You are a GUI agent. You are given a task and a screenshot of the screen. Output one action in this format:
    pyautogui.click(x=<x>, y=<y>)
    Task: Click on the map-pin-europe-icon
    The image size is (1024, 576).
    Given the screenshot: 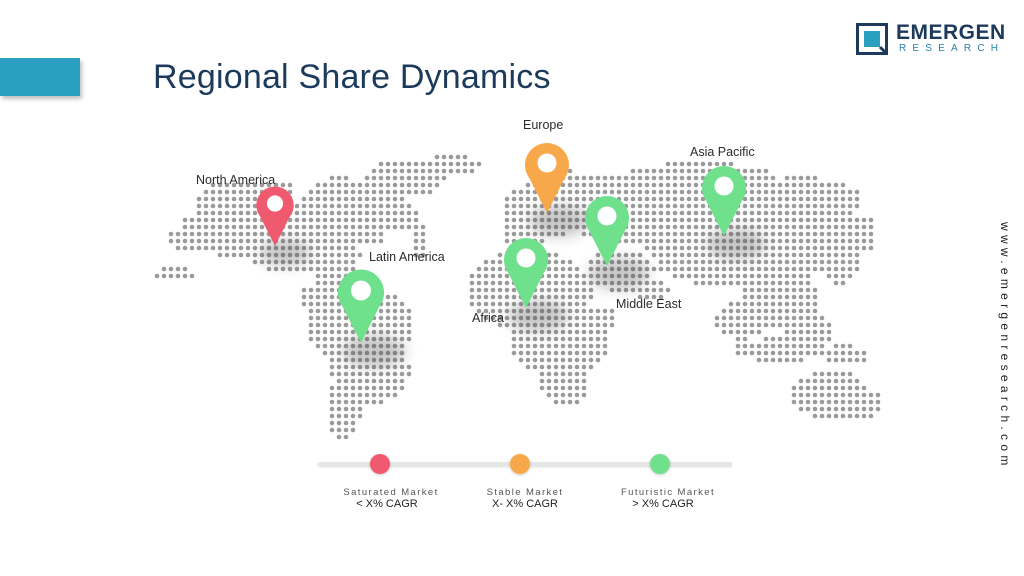 What is the action you would take?
    pyautogui.click(x=547, y=177)
    